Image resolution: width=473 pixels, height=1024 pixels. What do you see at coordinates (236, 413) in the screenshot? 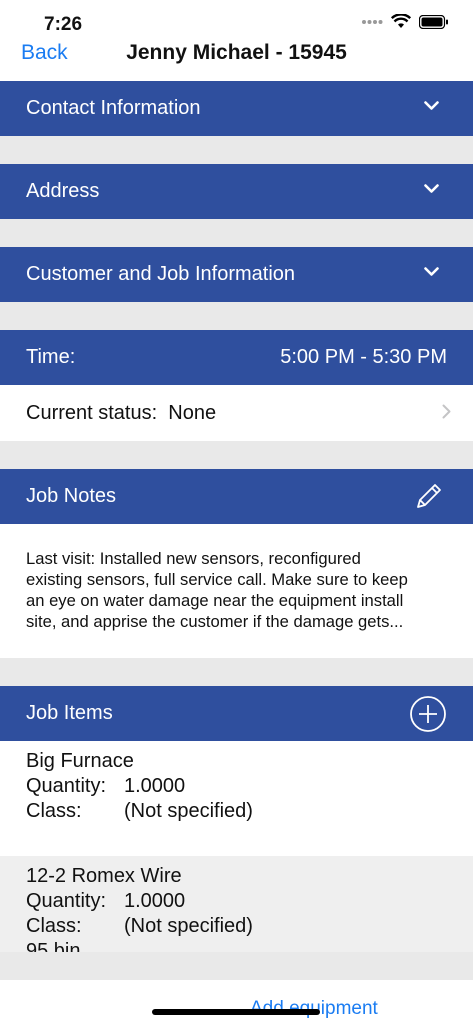
I see `current-status-row: Current status: None` at bounding box center [236, 413].